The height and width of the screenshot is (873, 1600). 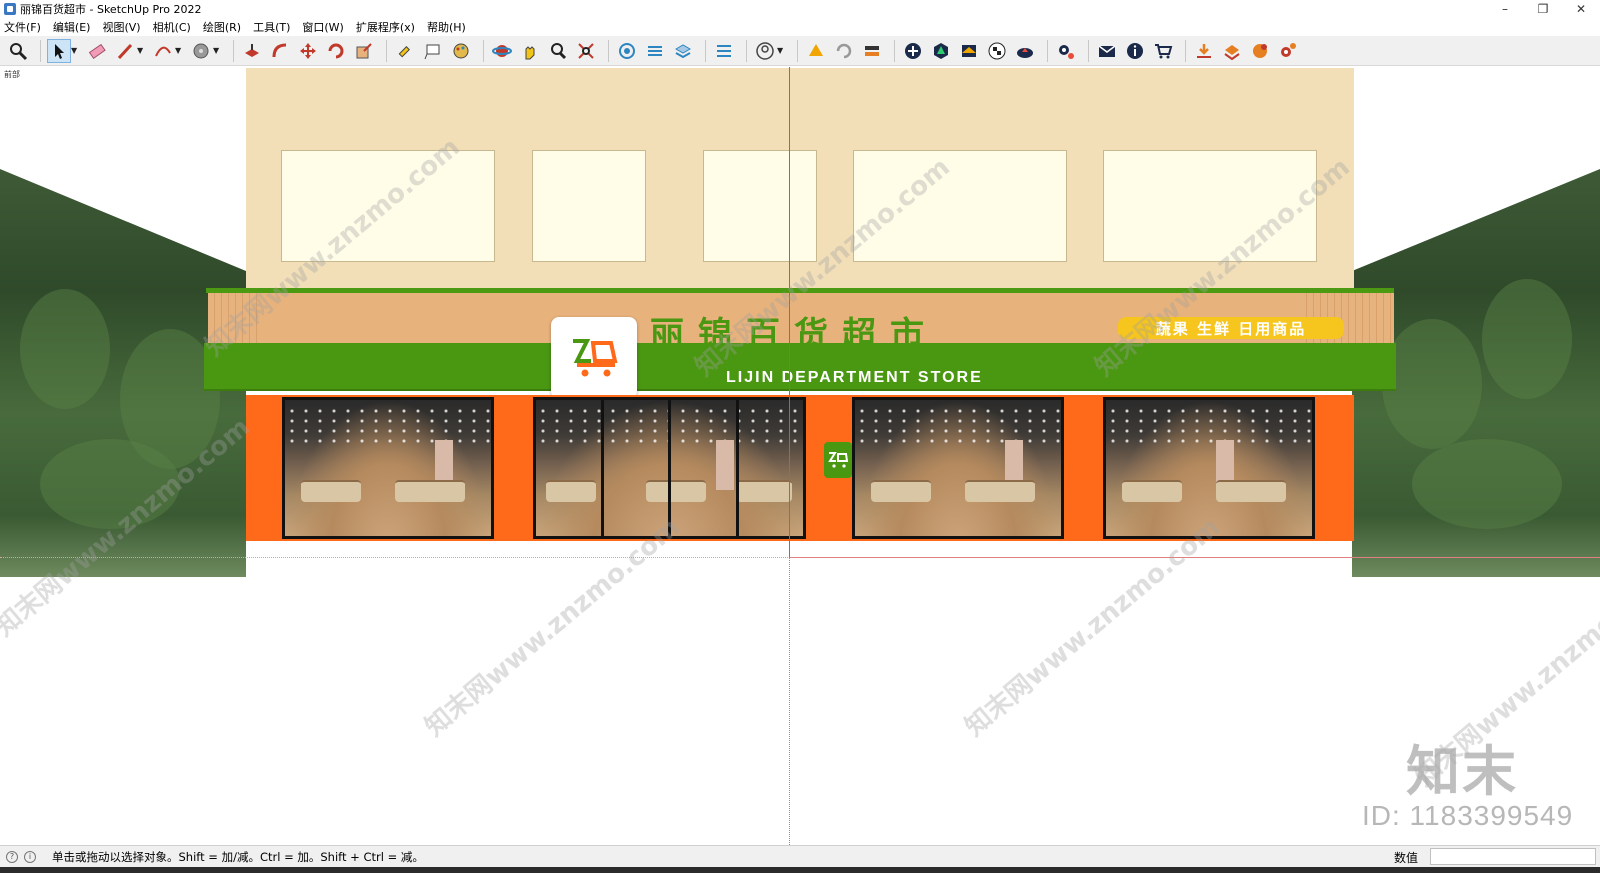 I want to click on main-toolbar: ▼ ▼ ▼ ▼ ▼, so click(x=800, y=51).